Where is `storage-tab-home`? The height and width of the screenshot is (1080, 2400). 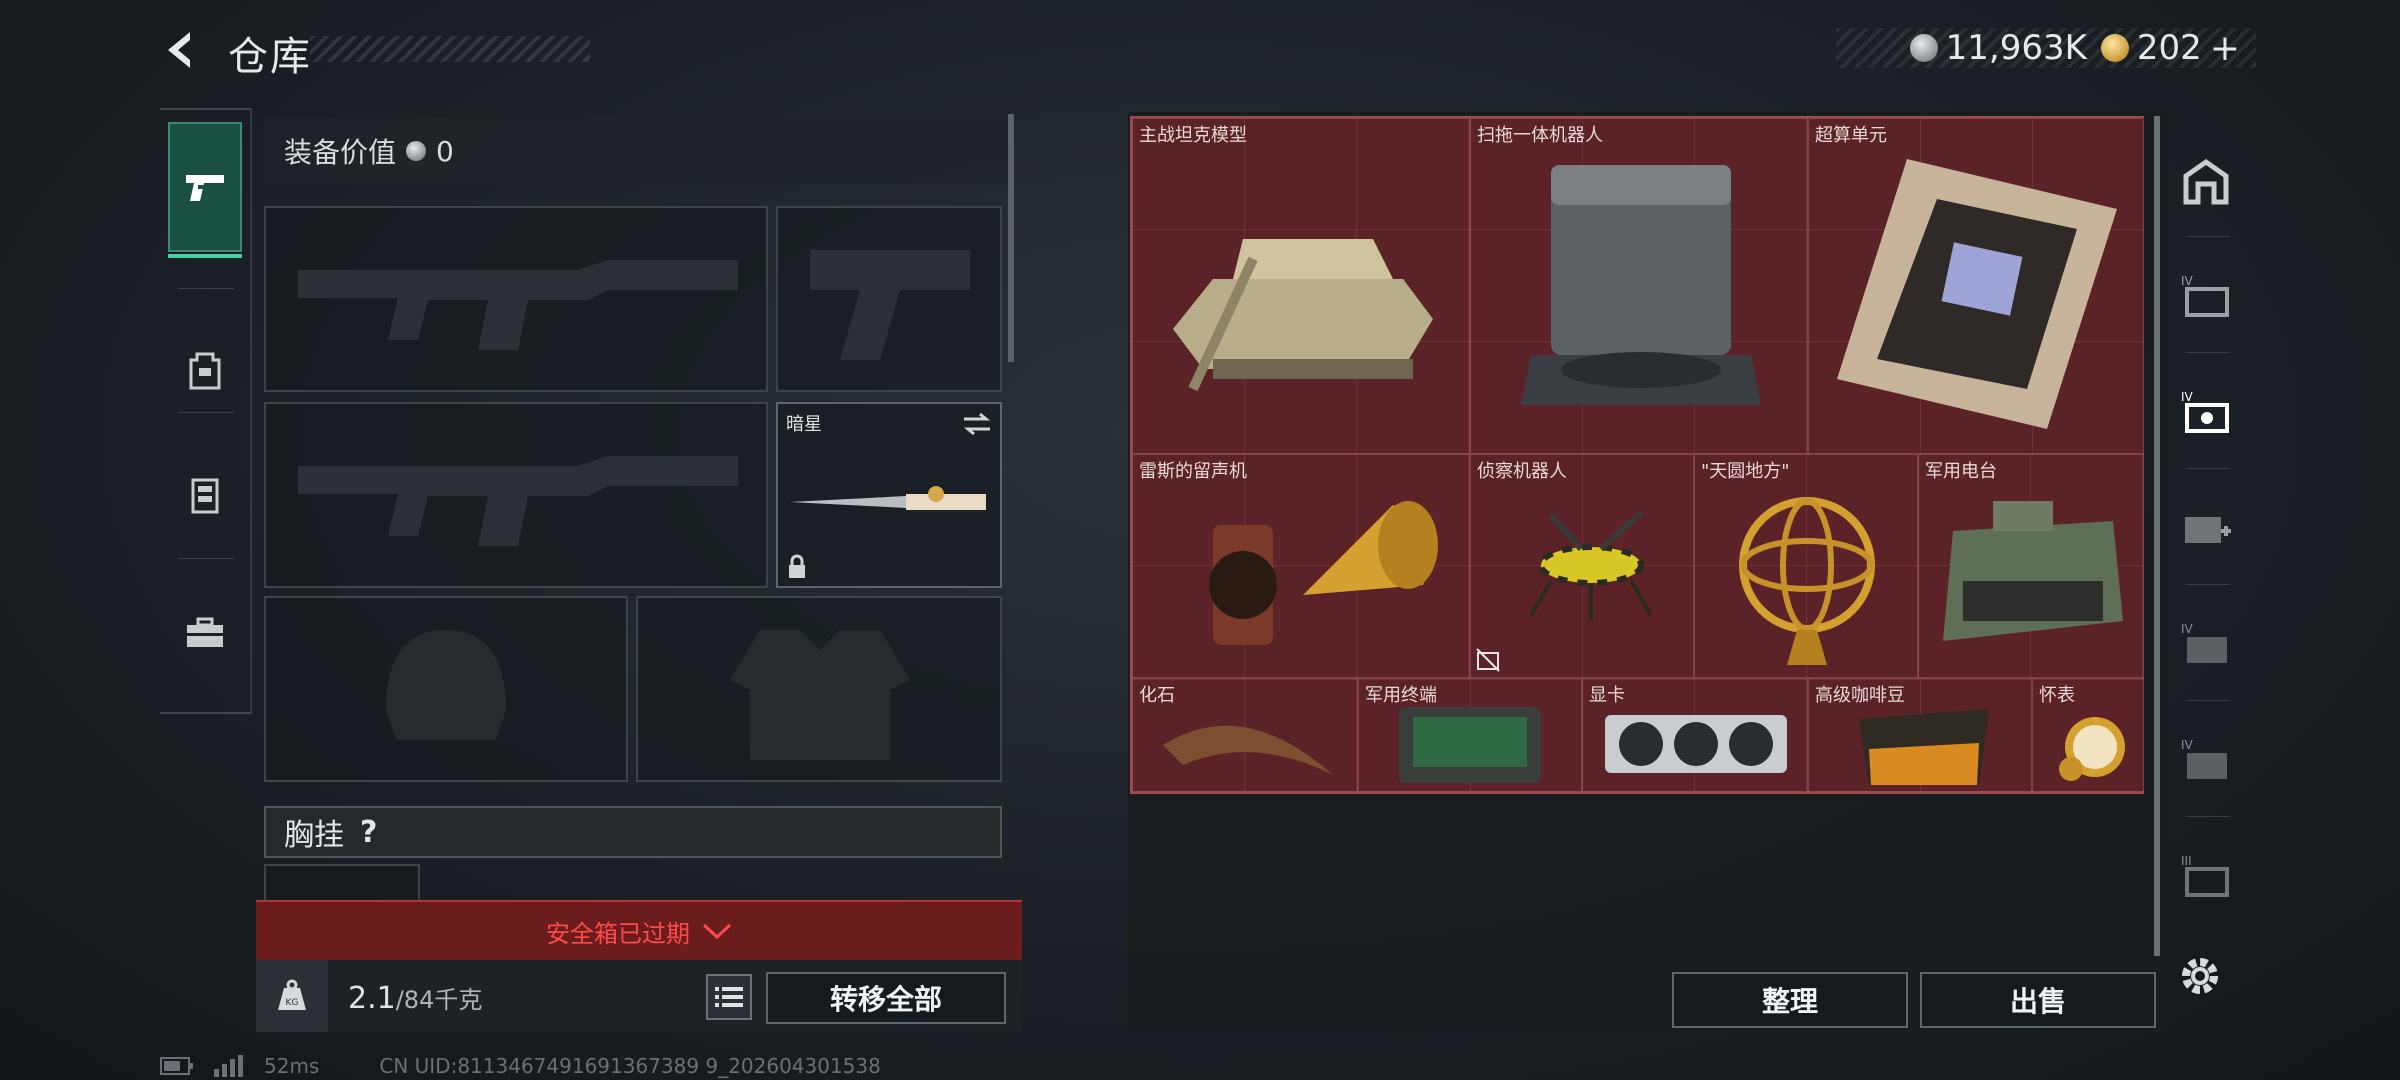 storage-tab-home is located at coordinates (2206, 182).